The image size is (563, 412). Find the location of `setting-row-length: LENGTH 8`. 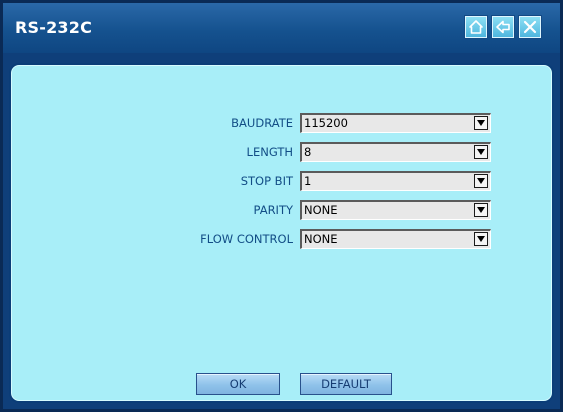

setting-row-length: LENGTH 8 is located at coordinates (283, 152).